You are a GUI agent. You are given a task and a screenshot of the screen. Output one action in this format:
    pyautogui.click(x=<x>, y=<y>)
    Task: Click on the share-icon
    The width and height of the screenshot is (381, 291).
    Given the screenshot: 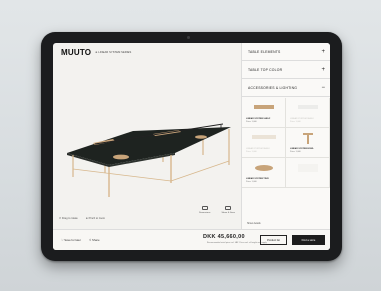 What is the action you would take?
    pyautogui.click(x=228, y=208)
    